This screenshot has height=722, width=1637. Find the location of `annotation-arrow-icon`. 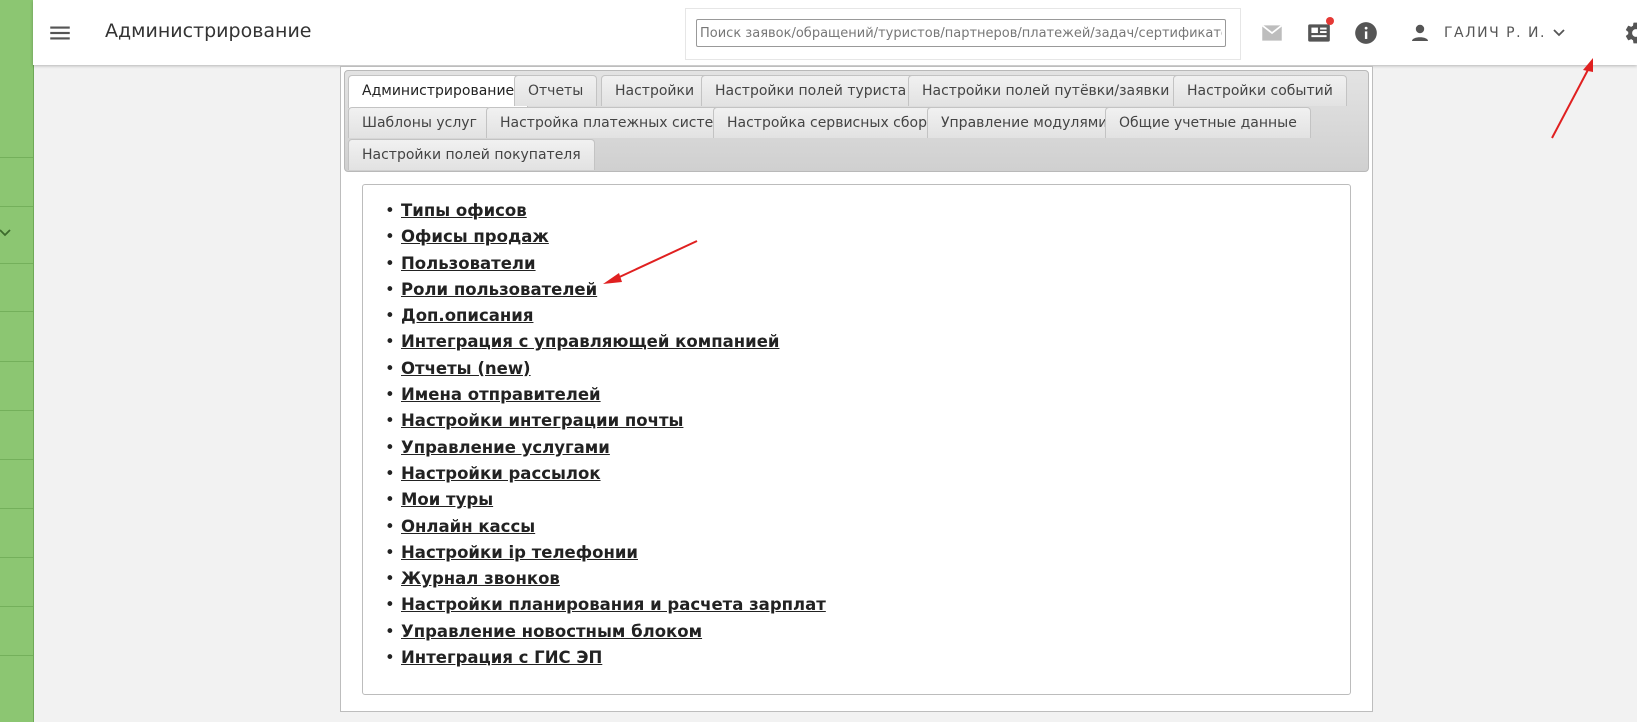

annotation-arrow-icon is located at coordinates (1572, 98).